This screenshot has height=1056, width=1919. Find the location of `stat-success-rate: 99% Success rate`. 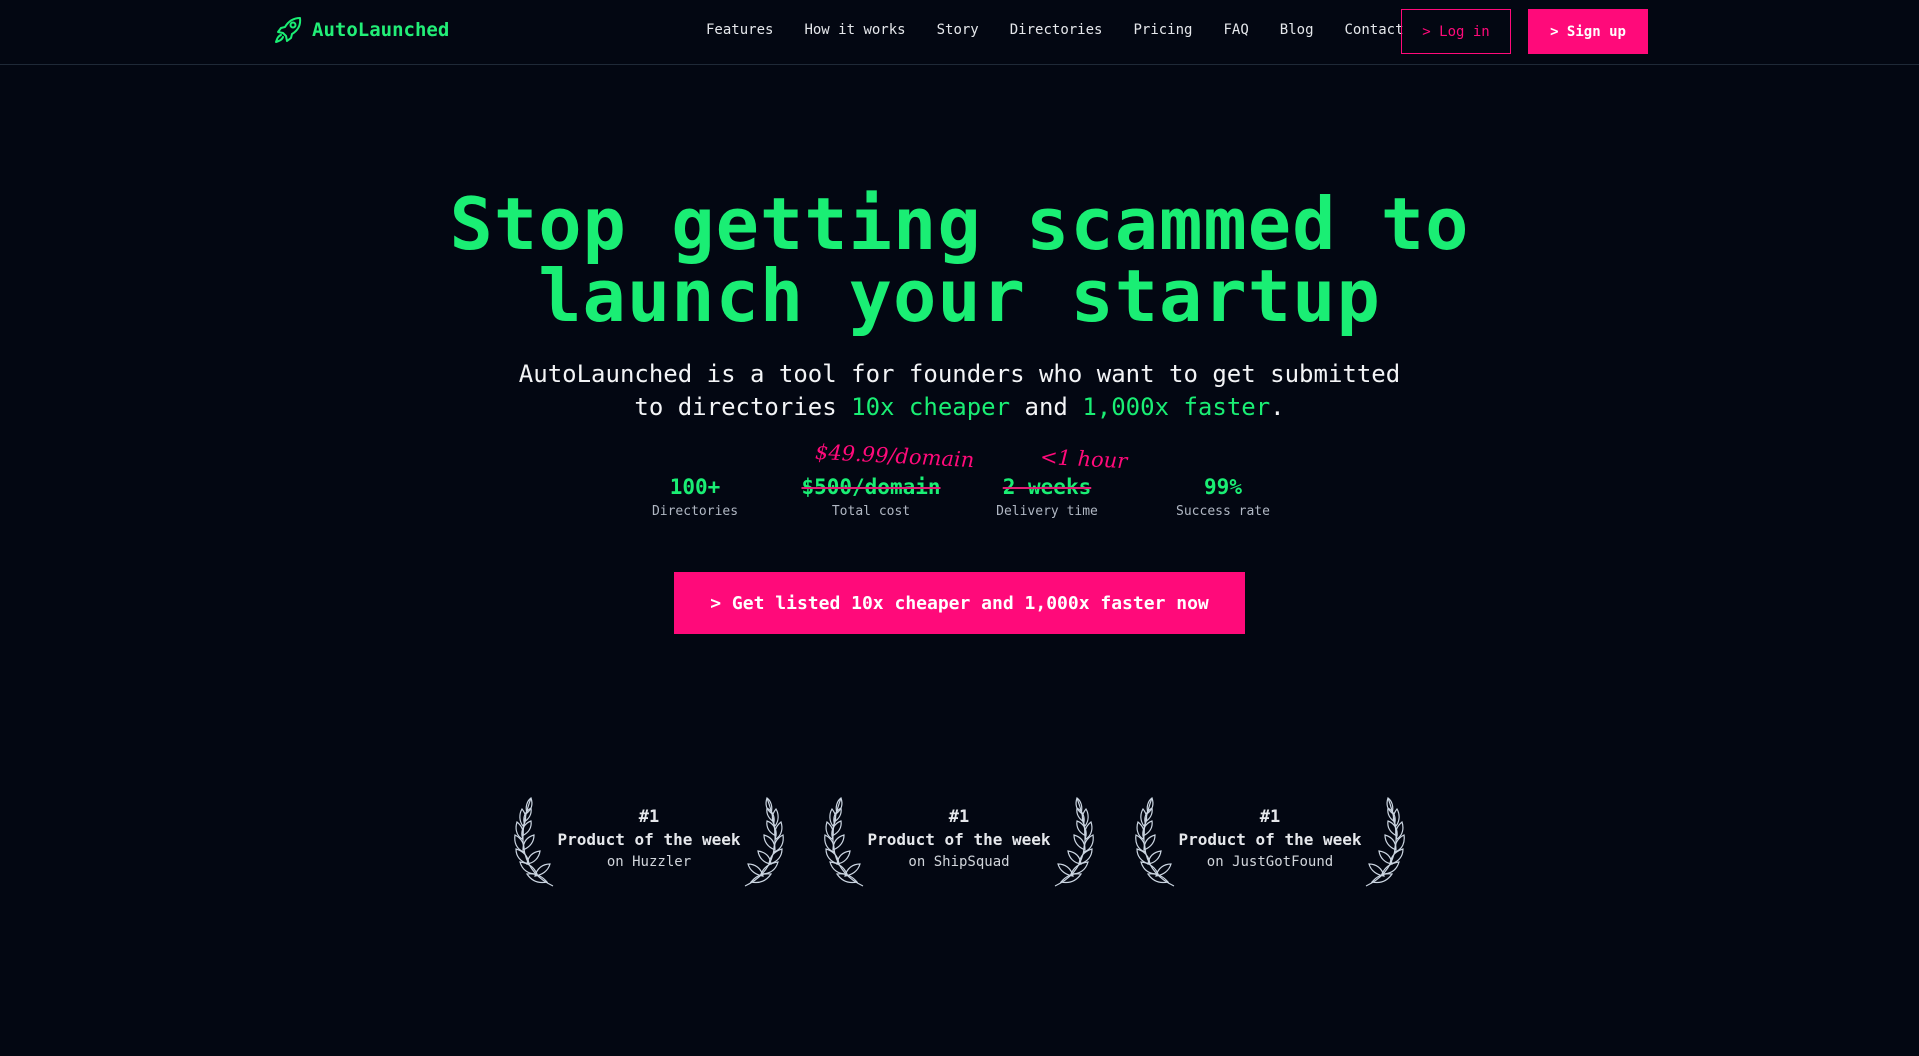

stat-success-rate: 99% Success rate is located at coordinates (1223, 497).